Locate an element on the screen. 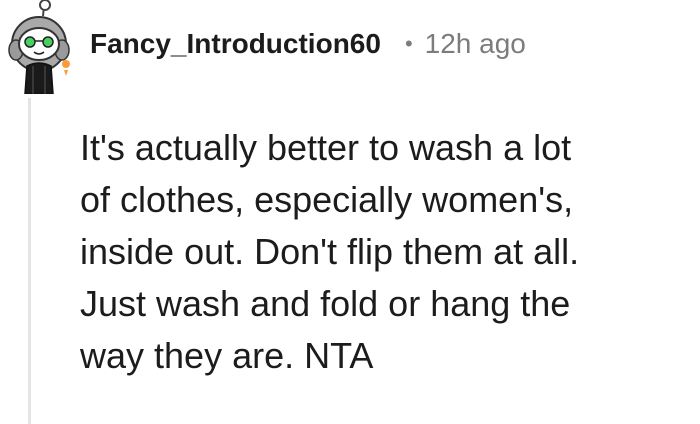  thread-collapse-line is located at coordinates (29, 261).